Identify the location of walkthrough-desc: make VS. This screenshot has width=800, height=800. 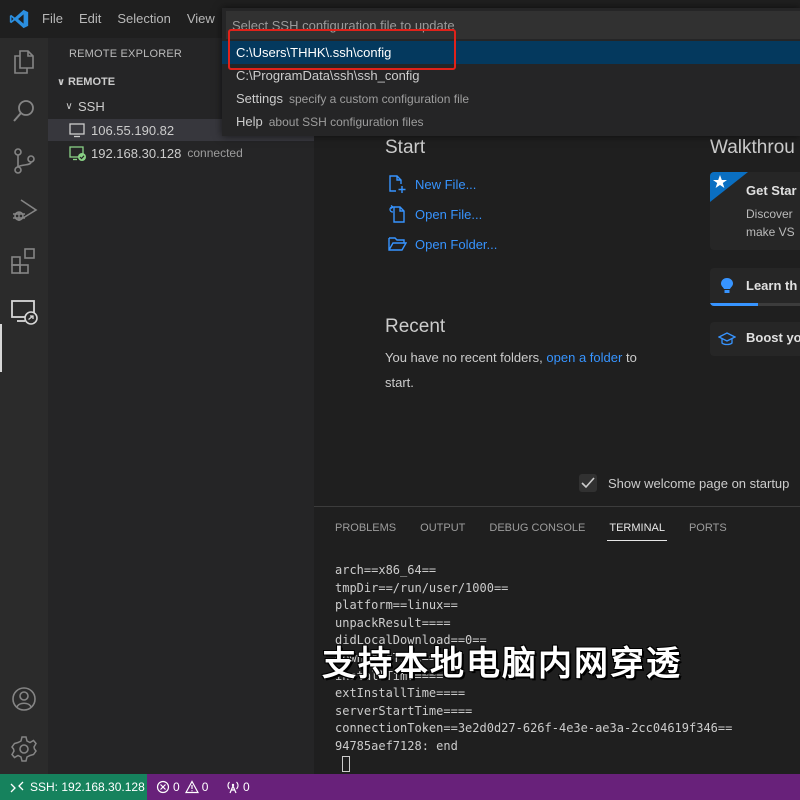
(770, 232).